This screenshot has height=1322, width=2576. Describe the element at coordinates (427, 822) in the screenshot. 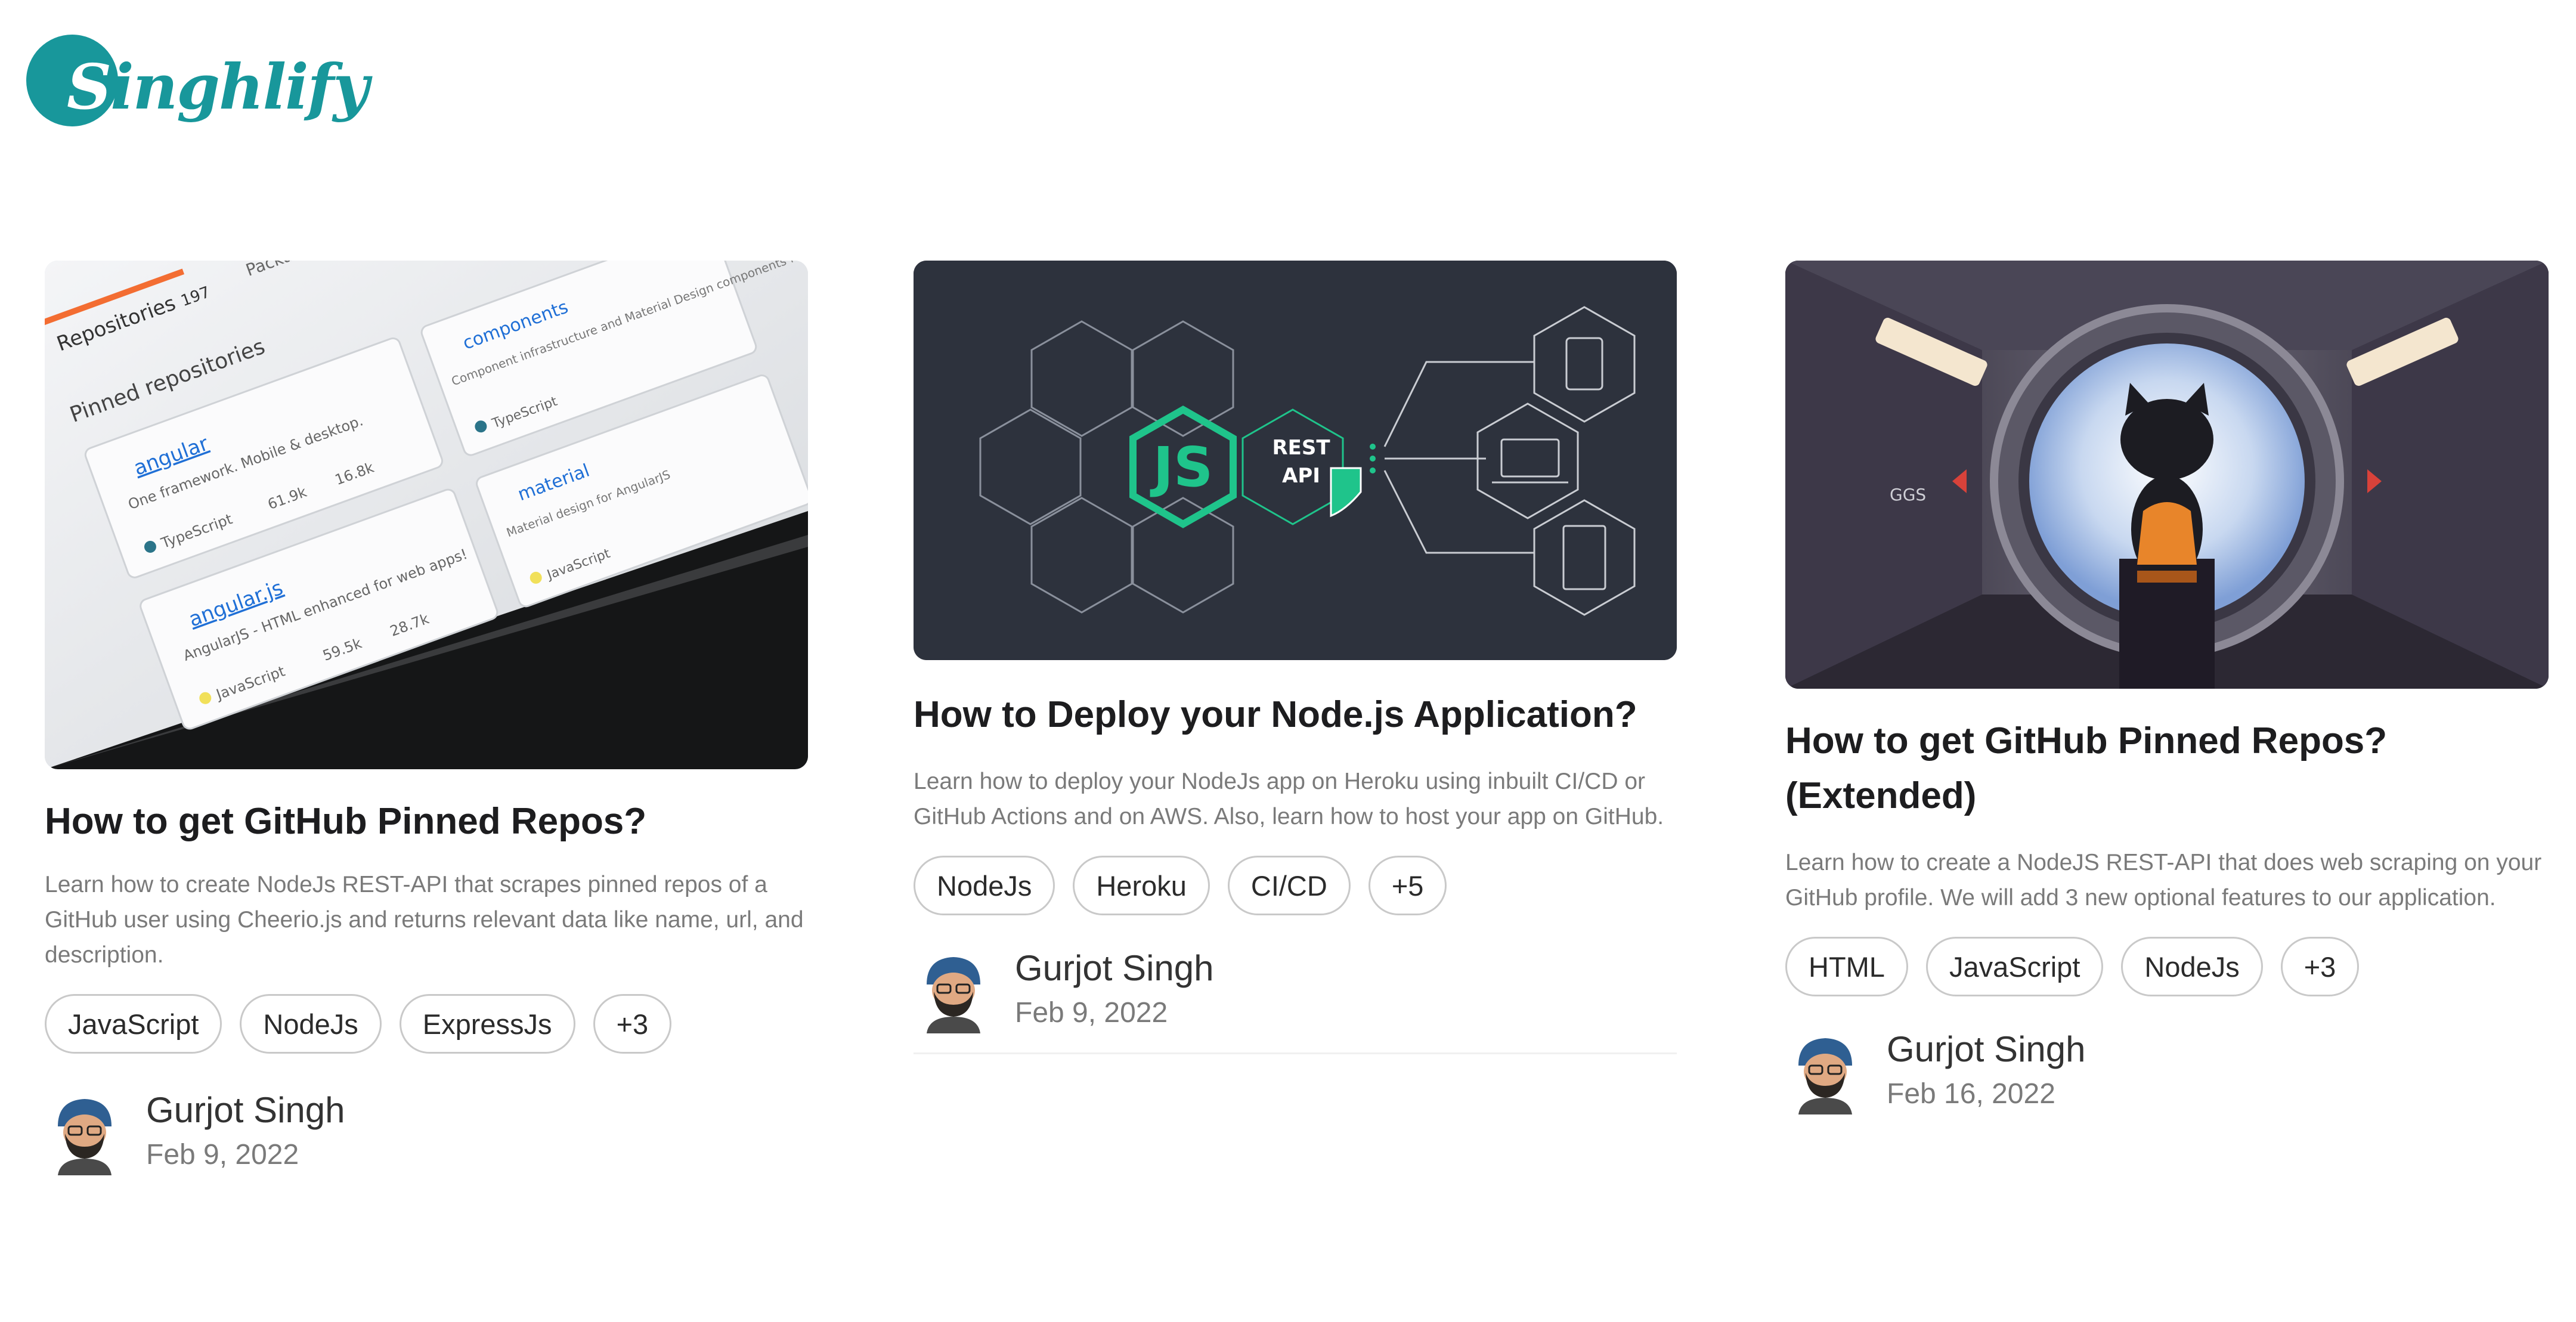

I see `post-title: How to get GitHub Pinned Repos?` at that location.